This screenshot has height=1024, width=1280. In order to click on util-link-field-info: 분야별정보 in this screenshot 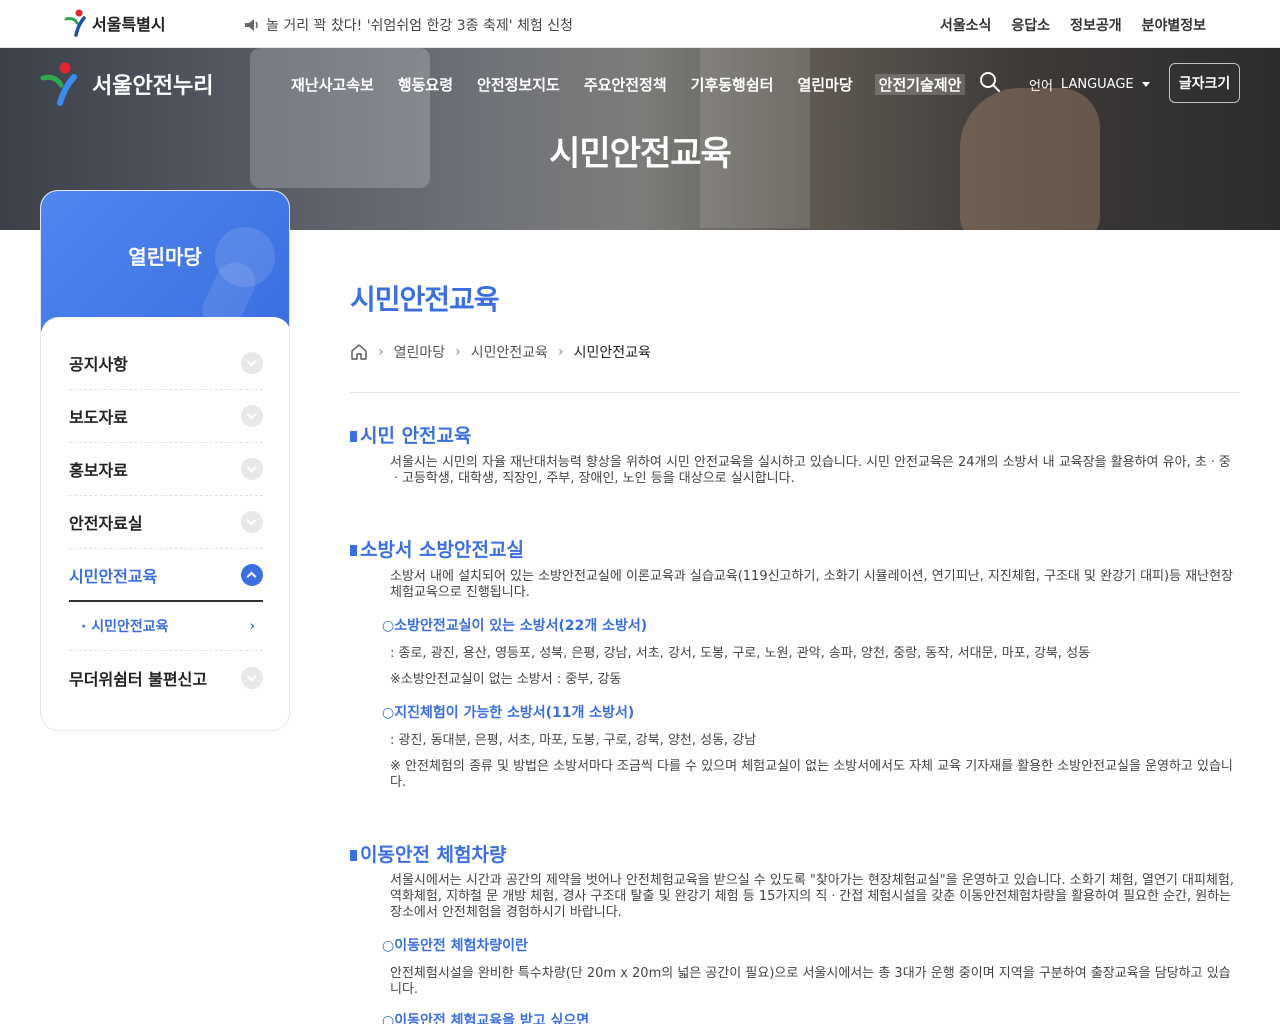, I will do `click(1174, 25)`.